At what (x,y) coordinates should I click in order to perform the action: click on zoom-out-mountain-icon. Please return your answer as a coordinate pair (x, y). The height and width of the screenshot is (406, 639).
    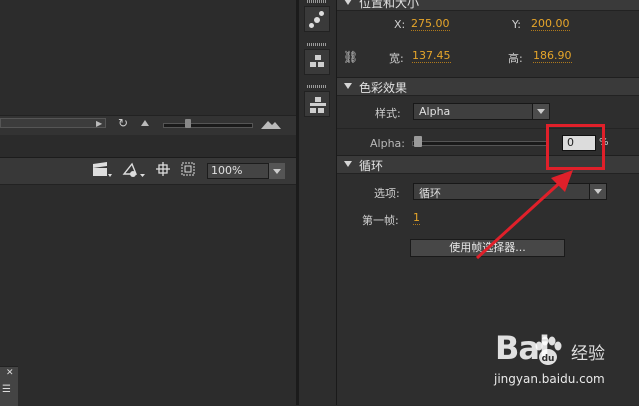
    Looking at the image, I should click on (145, 123).